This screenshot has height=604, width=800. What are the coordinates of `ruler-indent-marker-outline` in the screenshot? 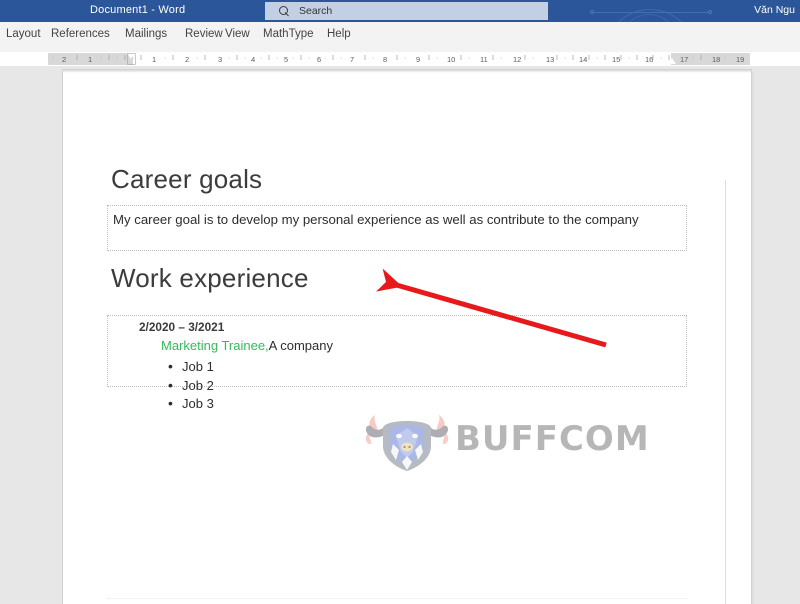 It's located at (131, 59).